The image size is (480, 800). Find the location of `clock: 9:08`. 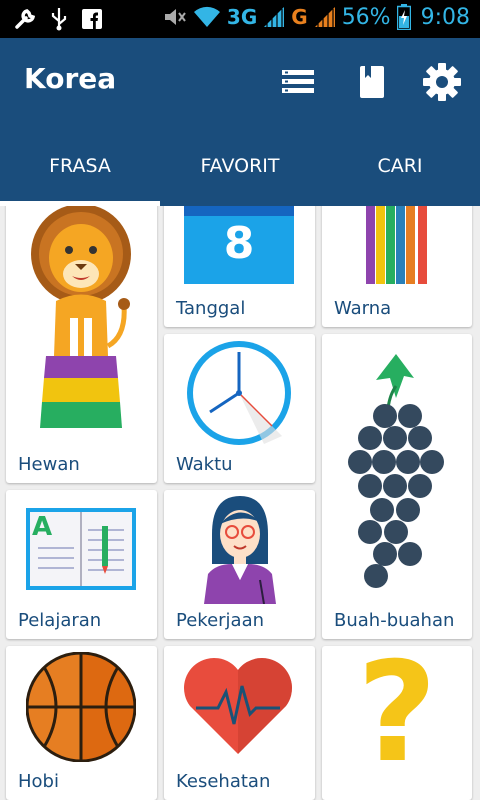

clock: 9:08 is located at coordinates (445, 17).